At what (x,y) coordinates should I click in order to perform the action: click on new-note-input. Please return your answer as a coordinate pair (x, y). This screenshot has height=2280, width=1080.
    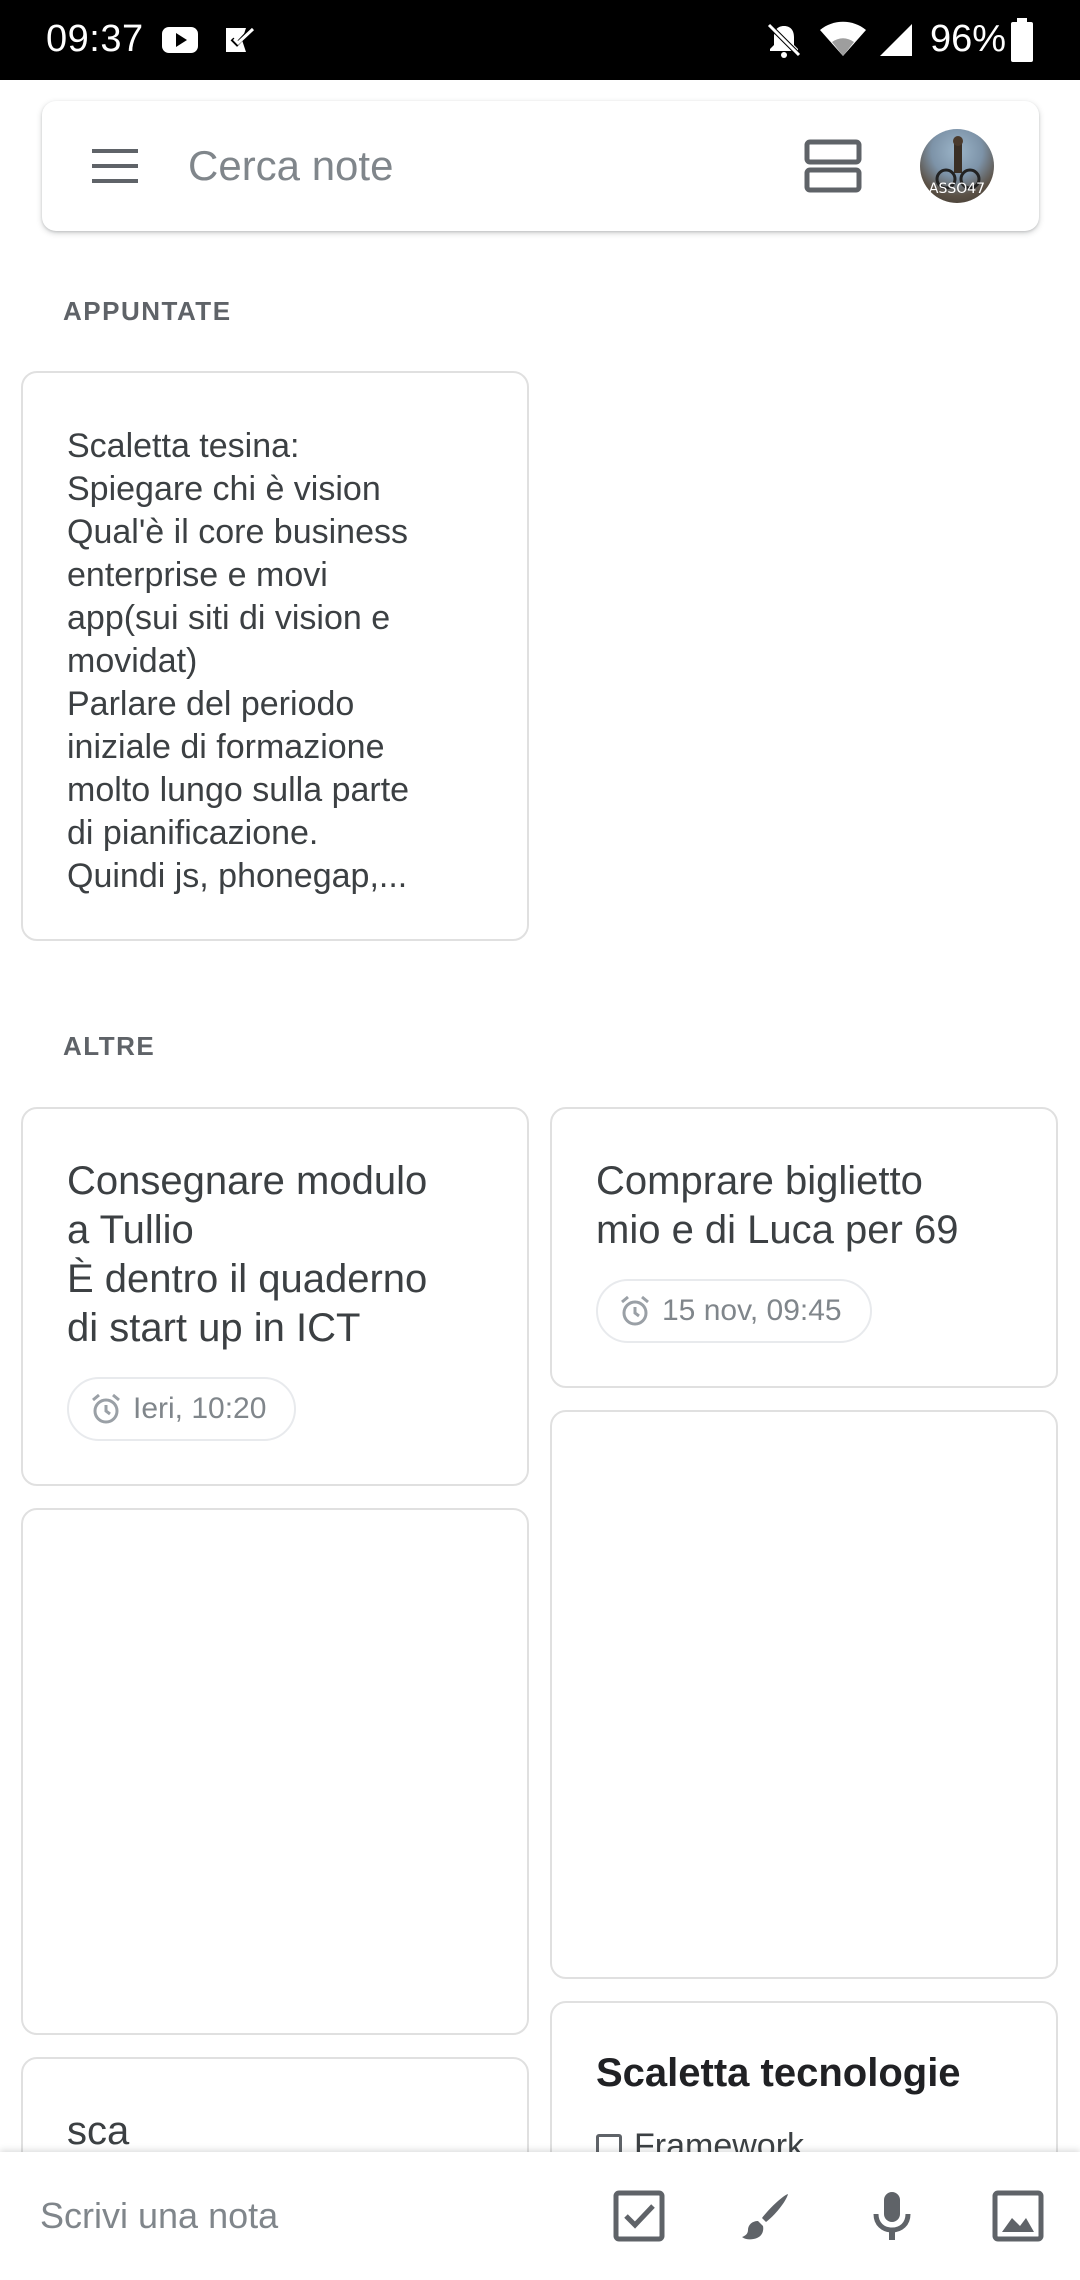
    Looking at the image, I should click on (300, 2216).